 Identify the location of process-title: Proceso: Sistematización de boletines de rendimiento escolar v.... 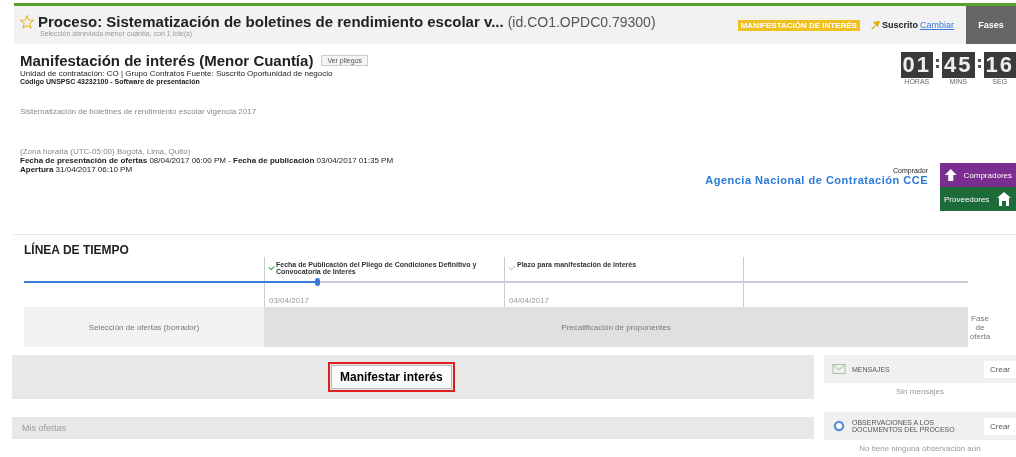
(271, 21).